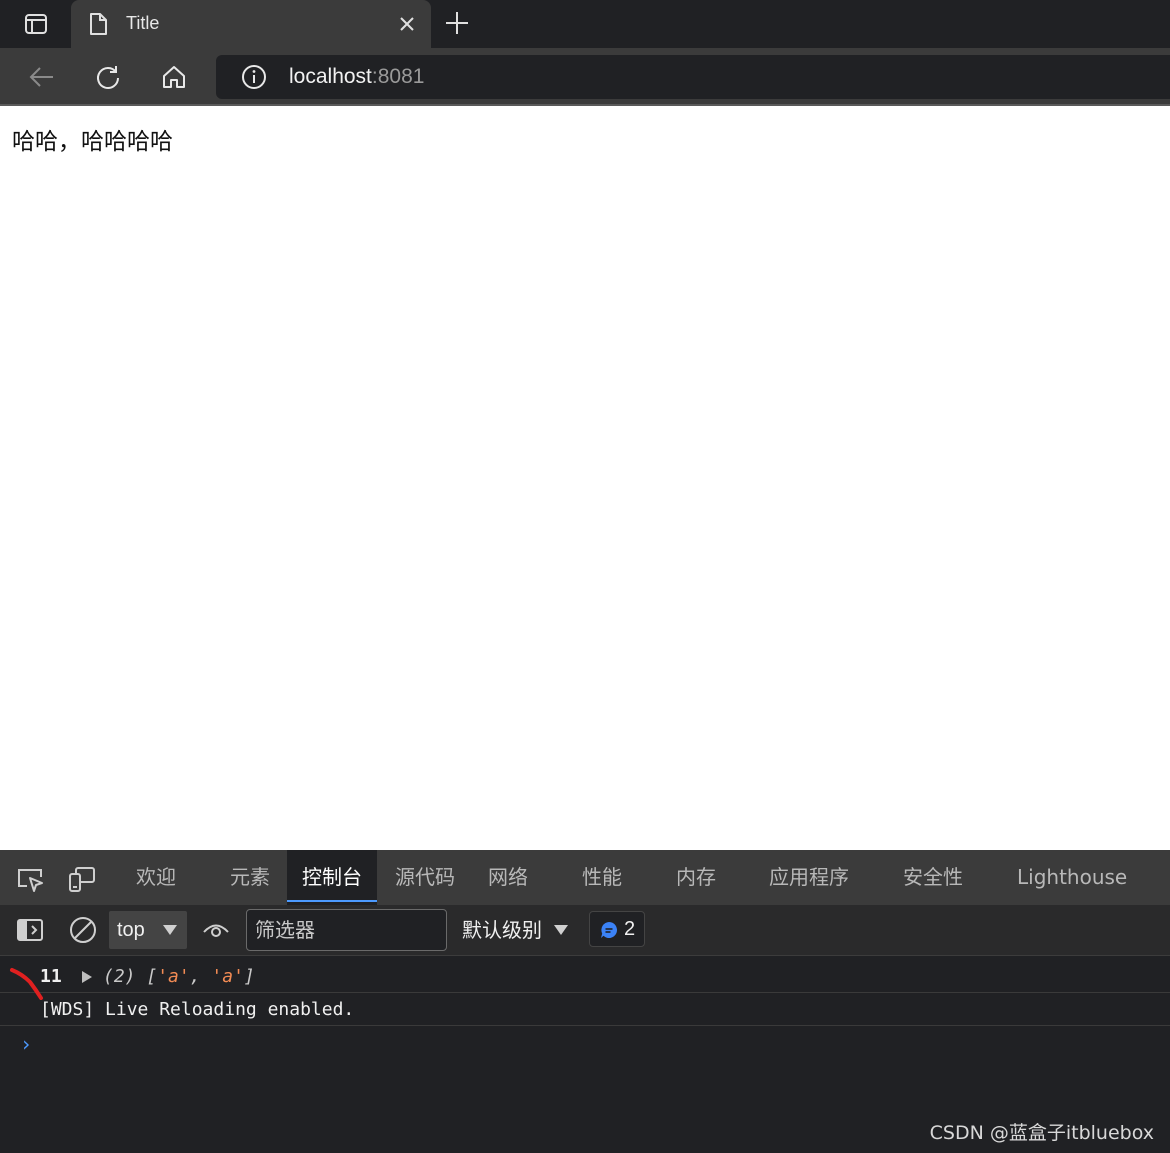 This screenshot has height=1153, width=1170. I want to click on home-icon, so click(174, 77).